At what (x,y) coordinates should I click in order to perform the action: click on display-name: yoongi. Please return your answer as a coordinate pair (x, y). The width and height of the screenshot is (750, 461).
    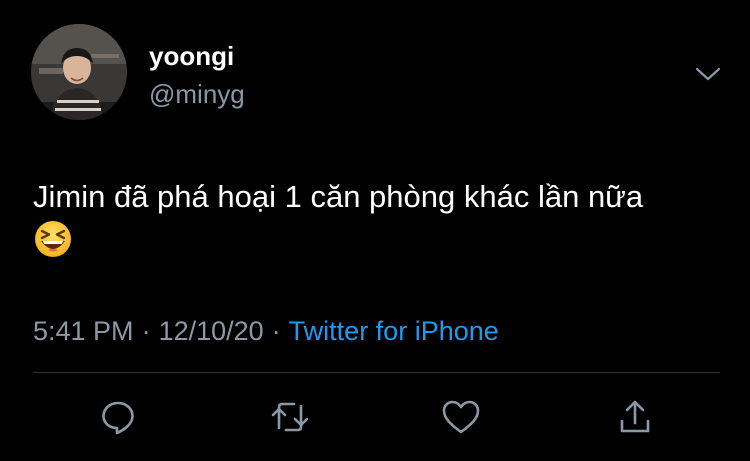
    Looking at the image, I should click on (191, 56).